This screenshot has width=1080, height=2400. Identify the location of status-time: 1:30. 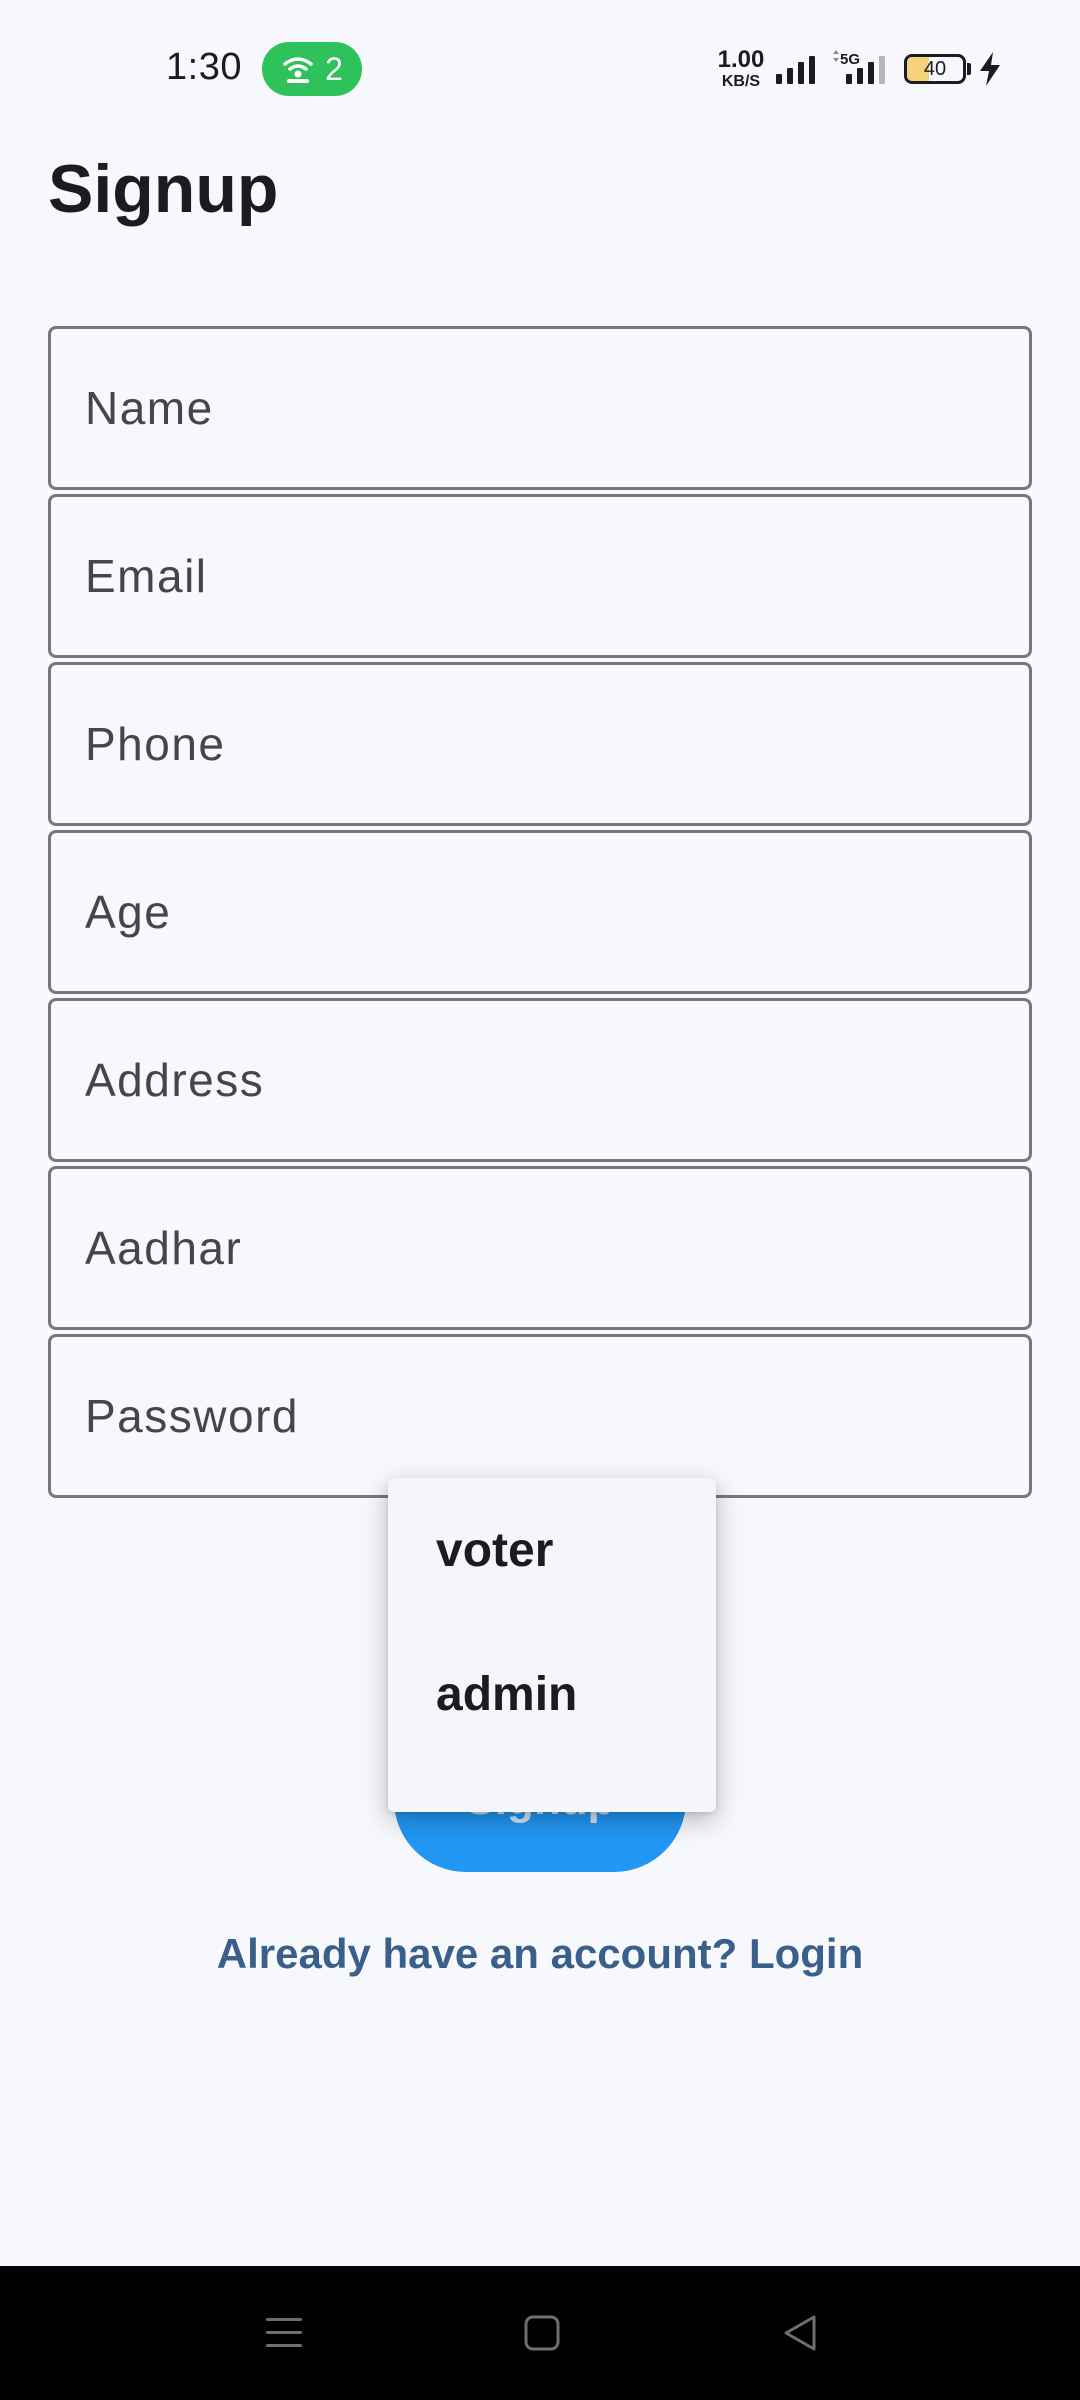
(204, 67).